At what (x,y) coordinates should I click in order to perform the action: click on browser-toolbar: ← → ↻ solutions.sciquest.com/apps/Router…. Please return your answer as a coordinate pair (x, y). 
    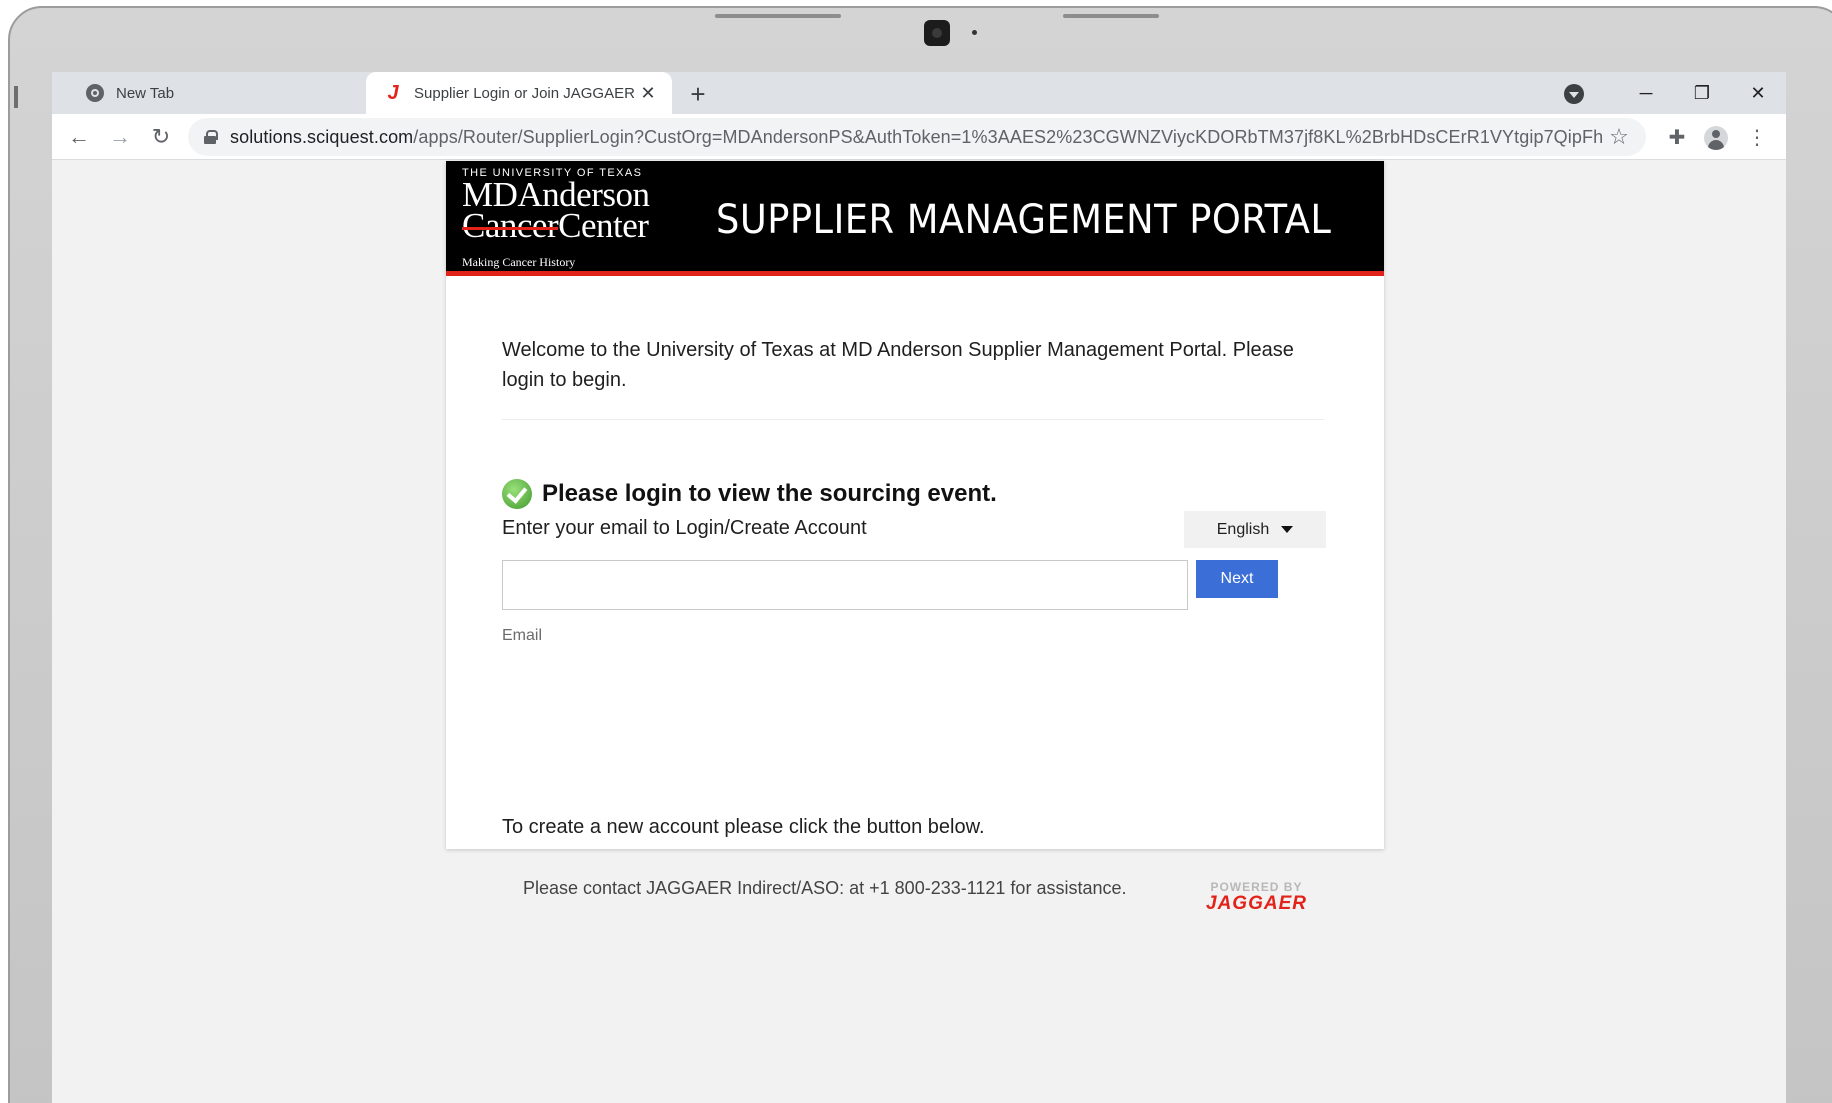
    Looking at the image, I should click on (919, 137).